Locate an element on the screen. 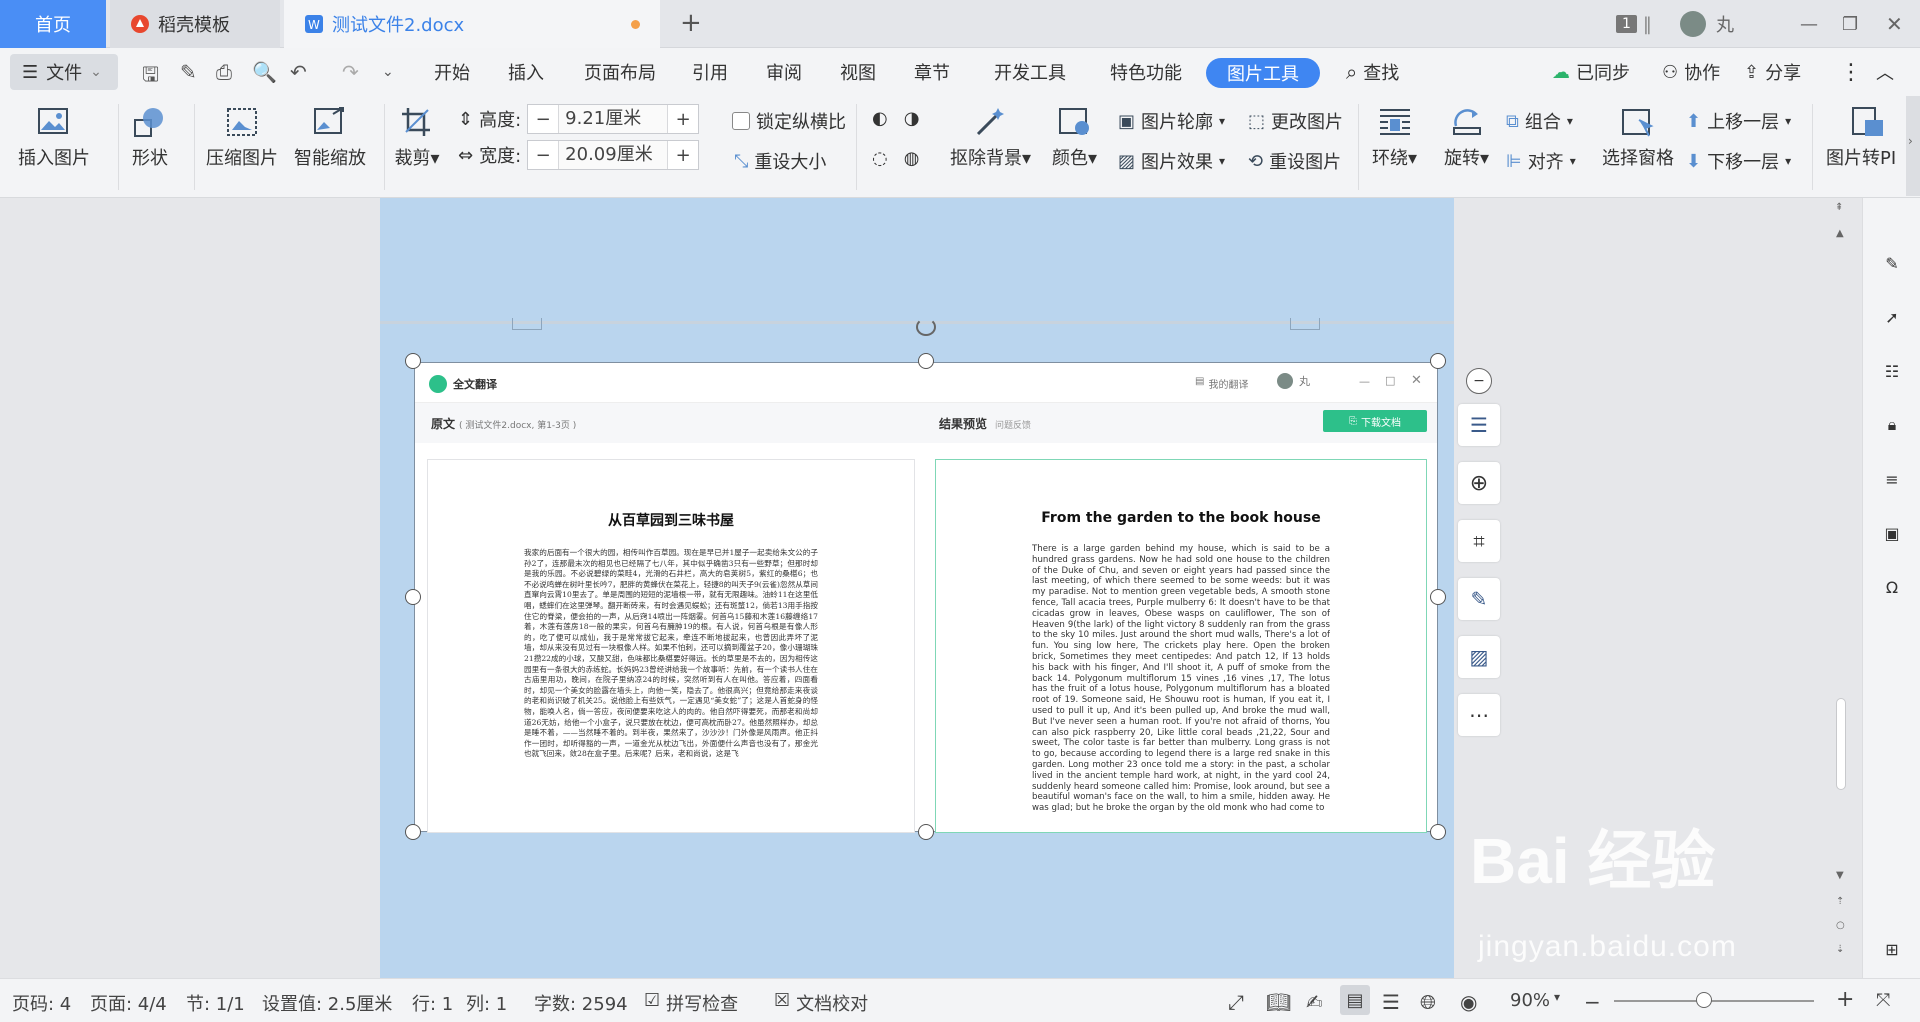 This screenshot has height=1022, width=1920. share-button: ⇪ 分享 is located at coordinates (1772, 72).